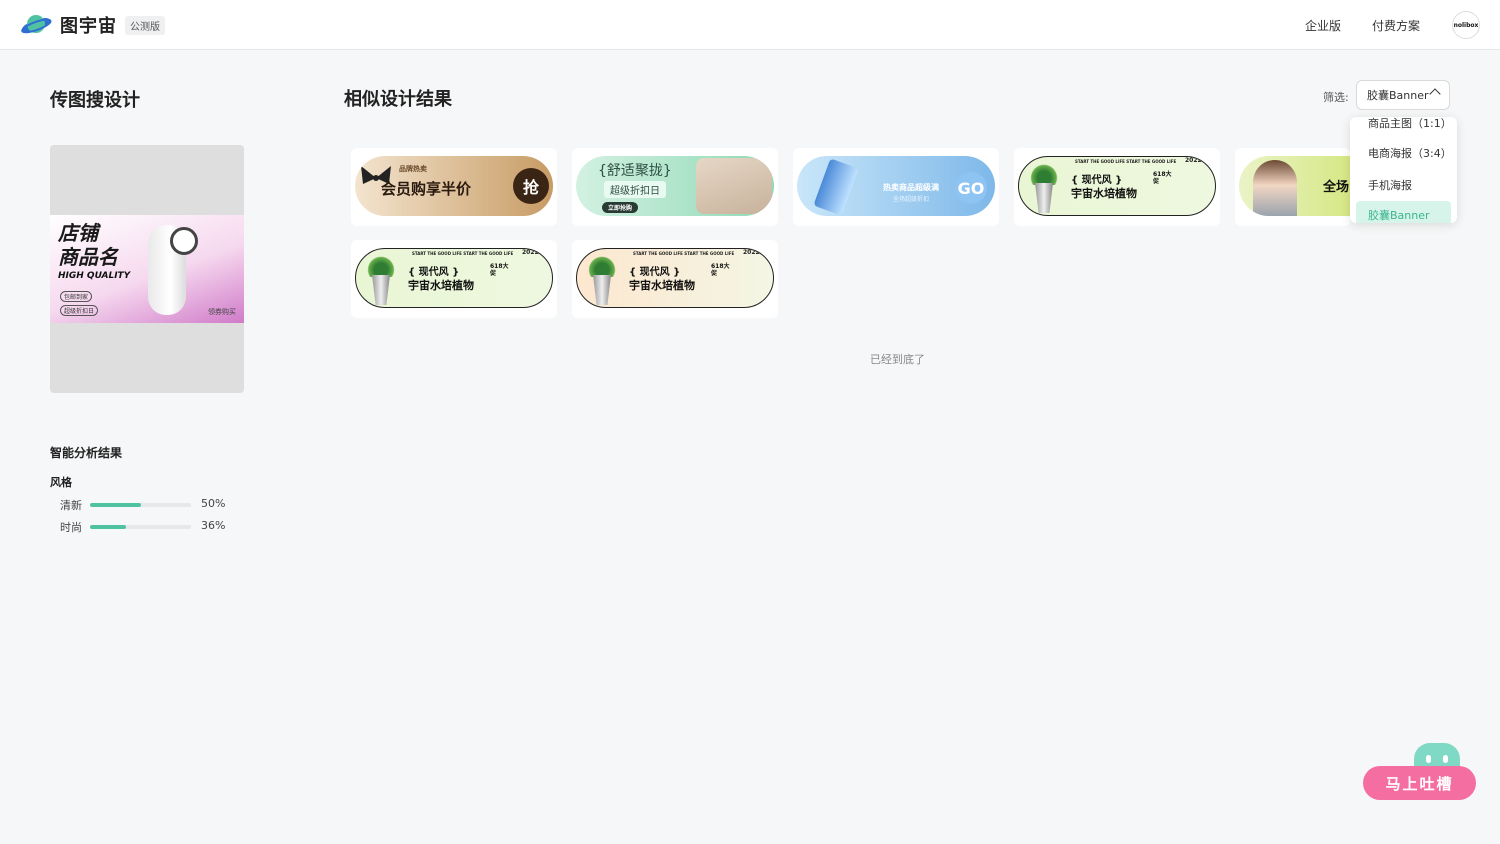  Describe the element at coordinates (76, 296) in the screenshot. I see `uploaded-pill-1: 包邮到家` at that location.